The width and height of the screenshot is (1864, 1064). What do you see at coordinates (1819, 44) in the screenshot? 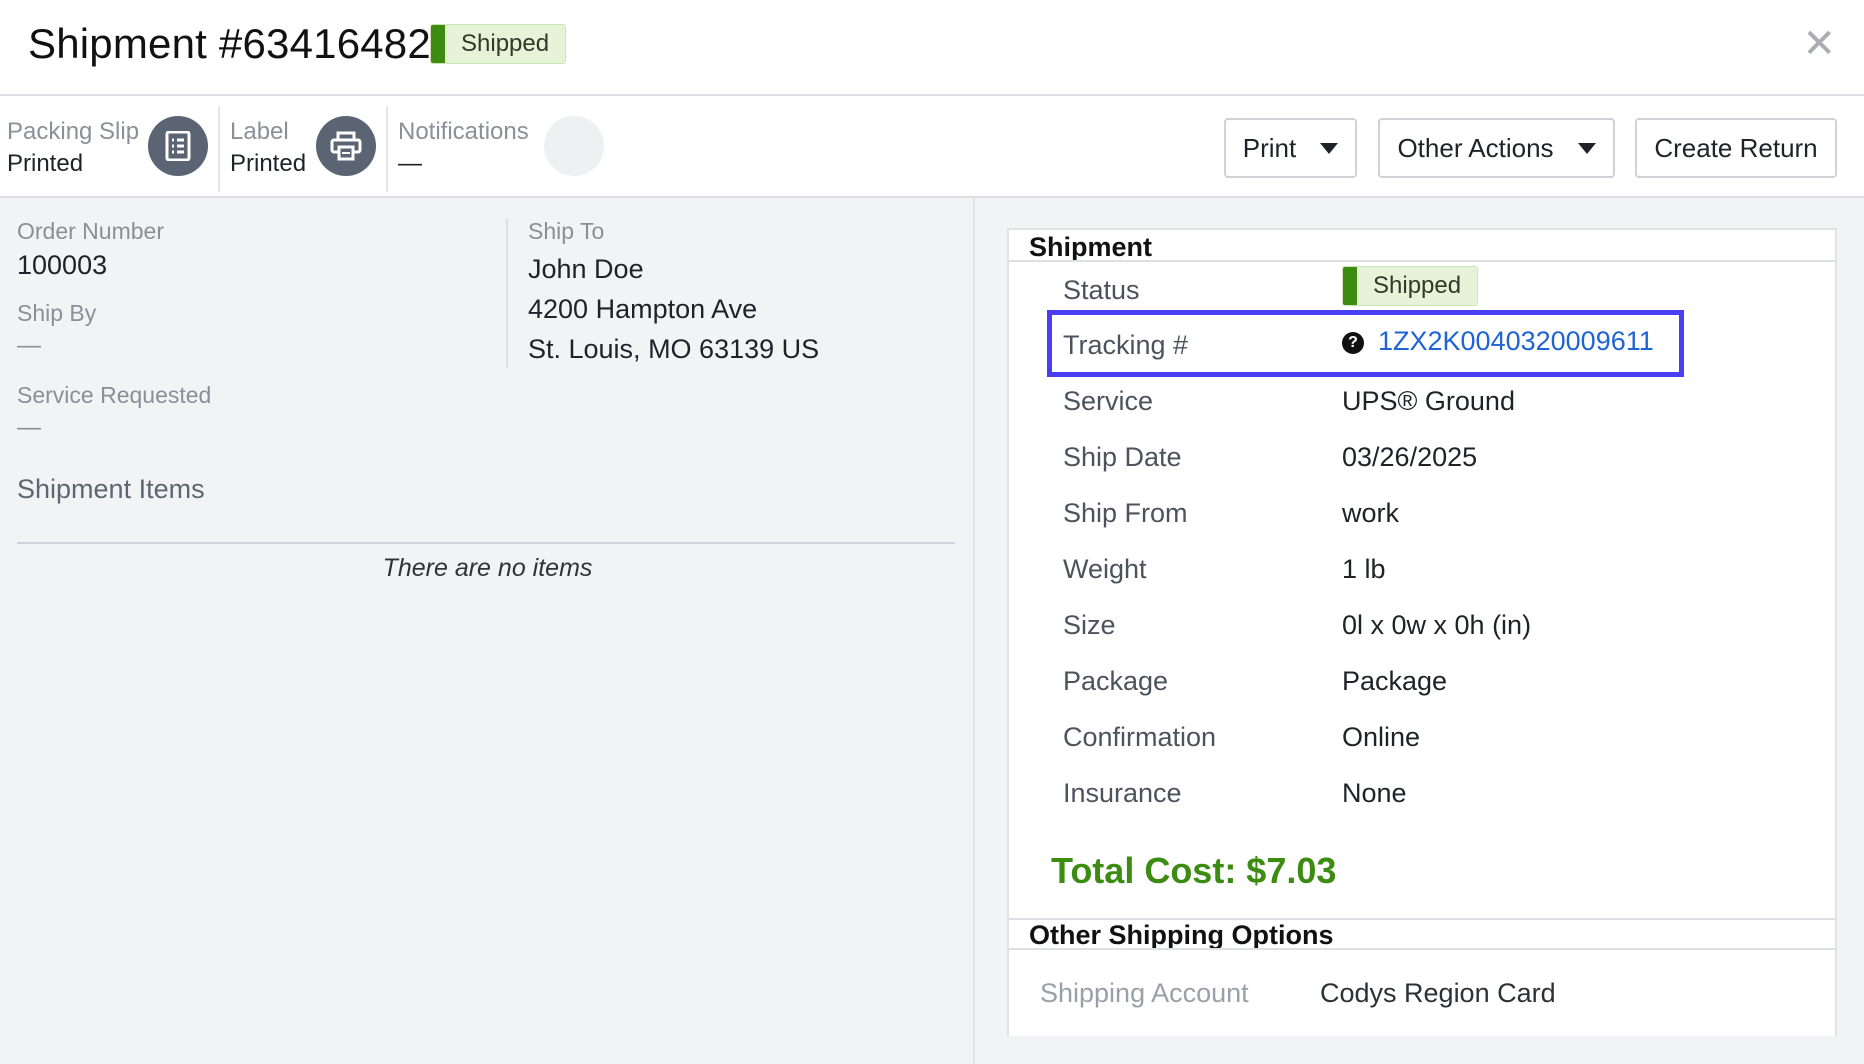
I see `close-icon: ✕` at bounding box center [1819, 44].